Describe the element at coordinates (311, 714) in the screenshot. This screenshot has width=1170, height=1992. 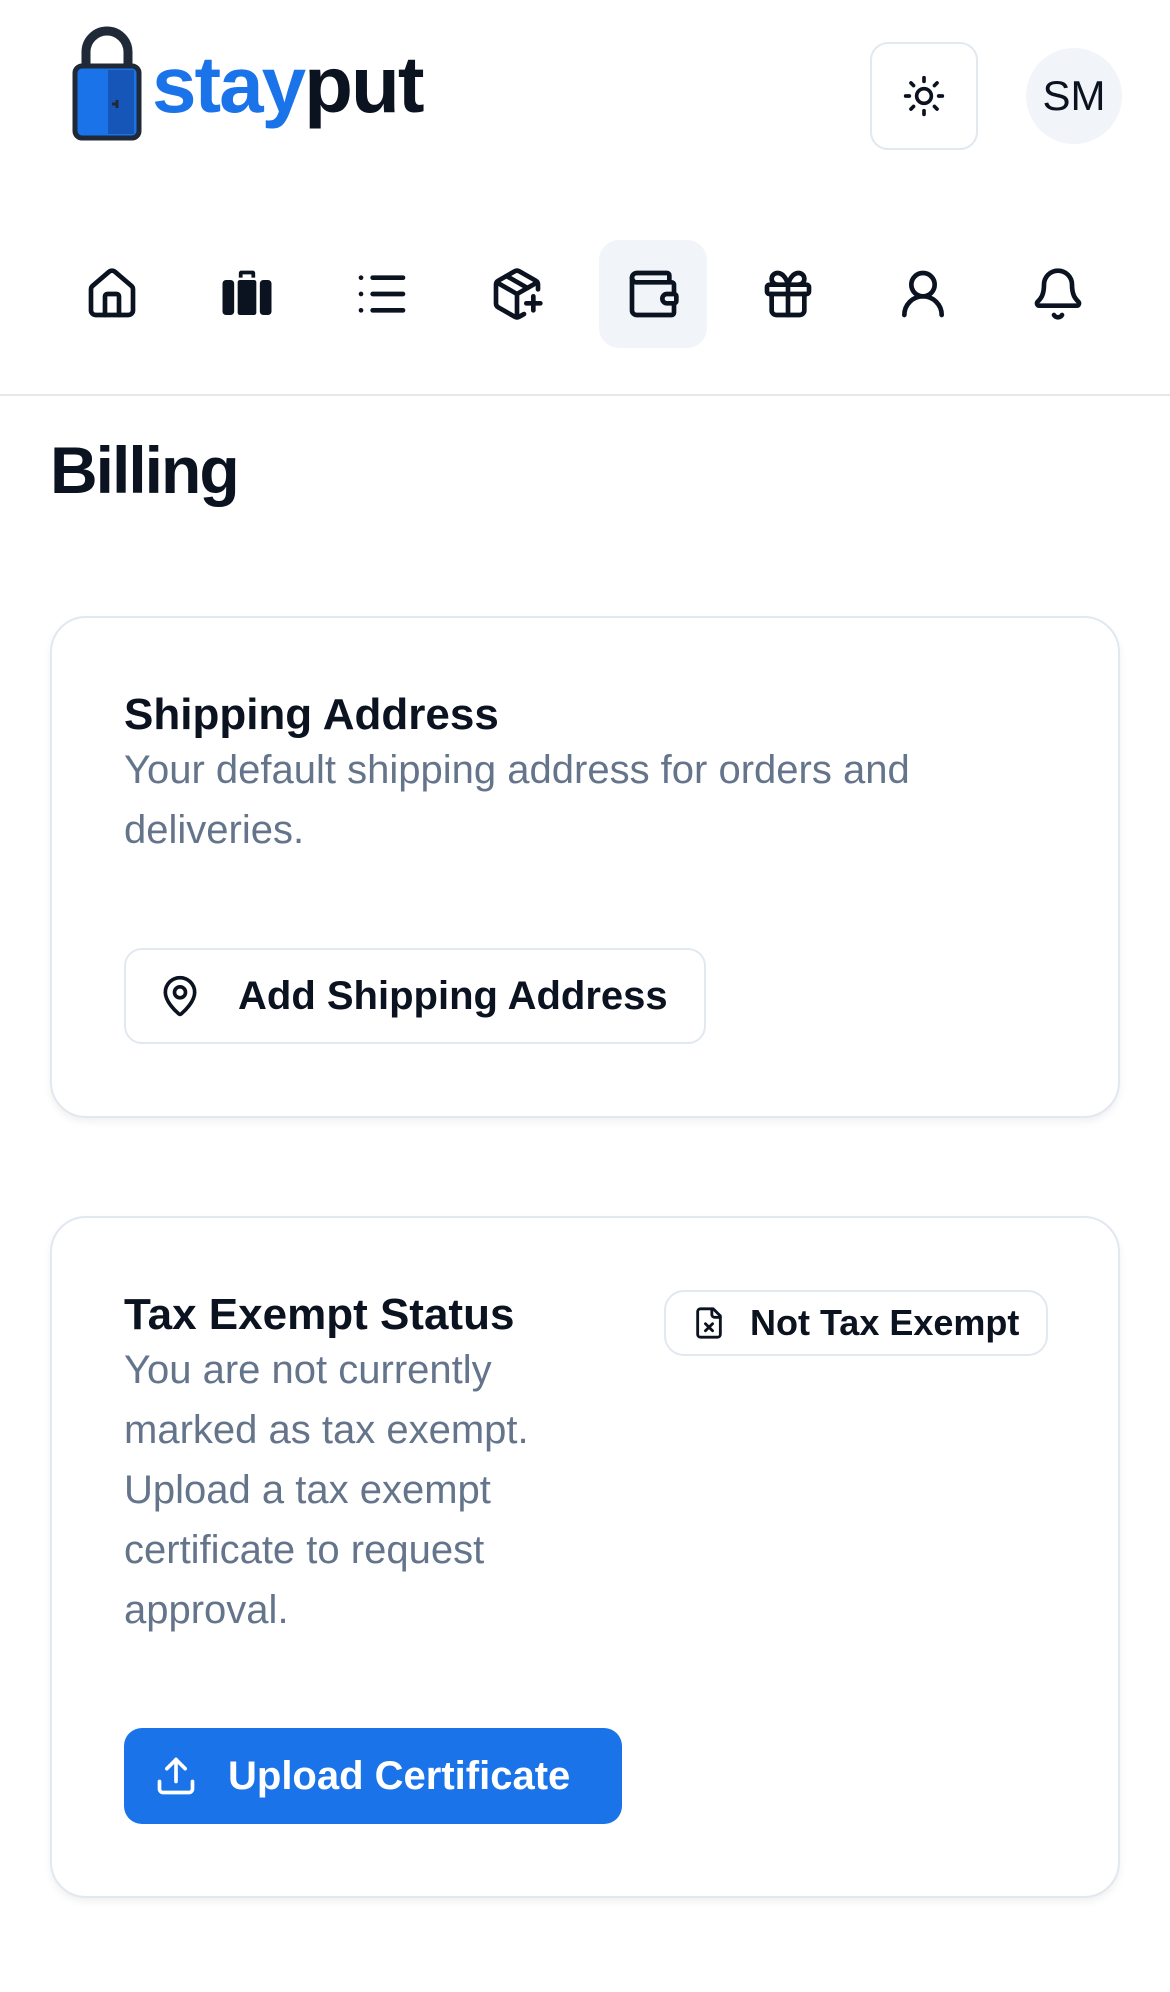
I see `shipping-title: Shipping Address` at that location.